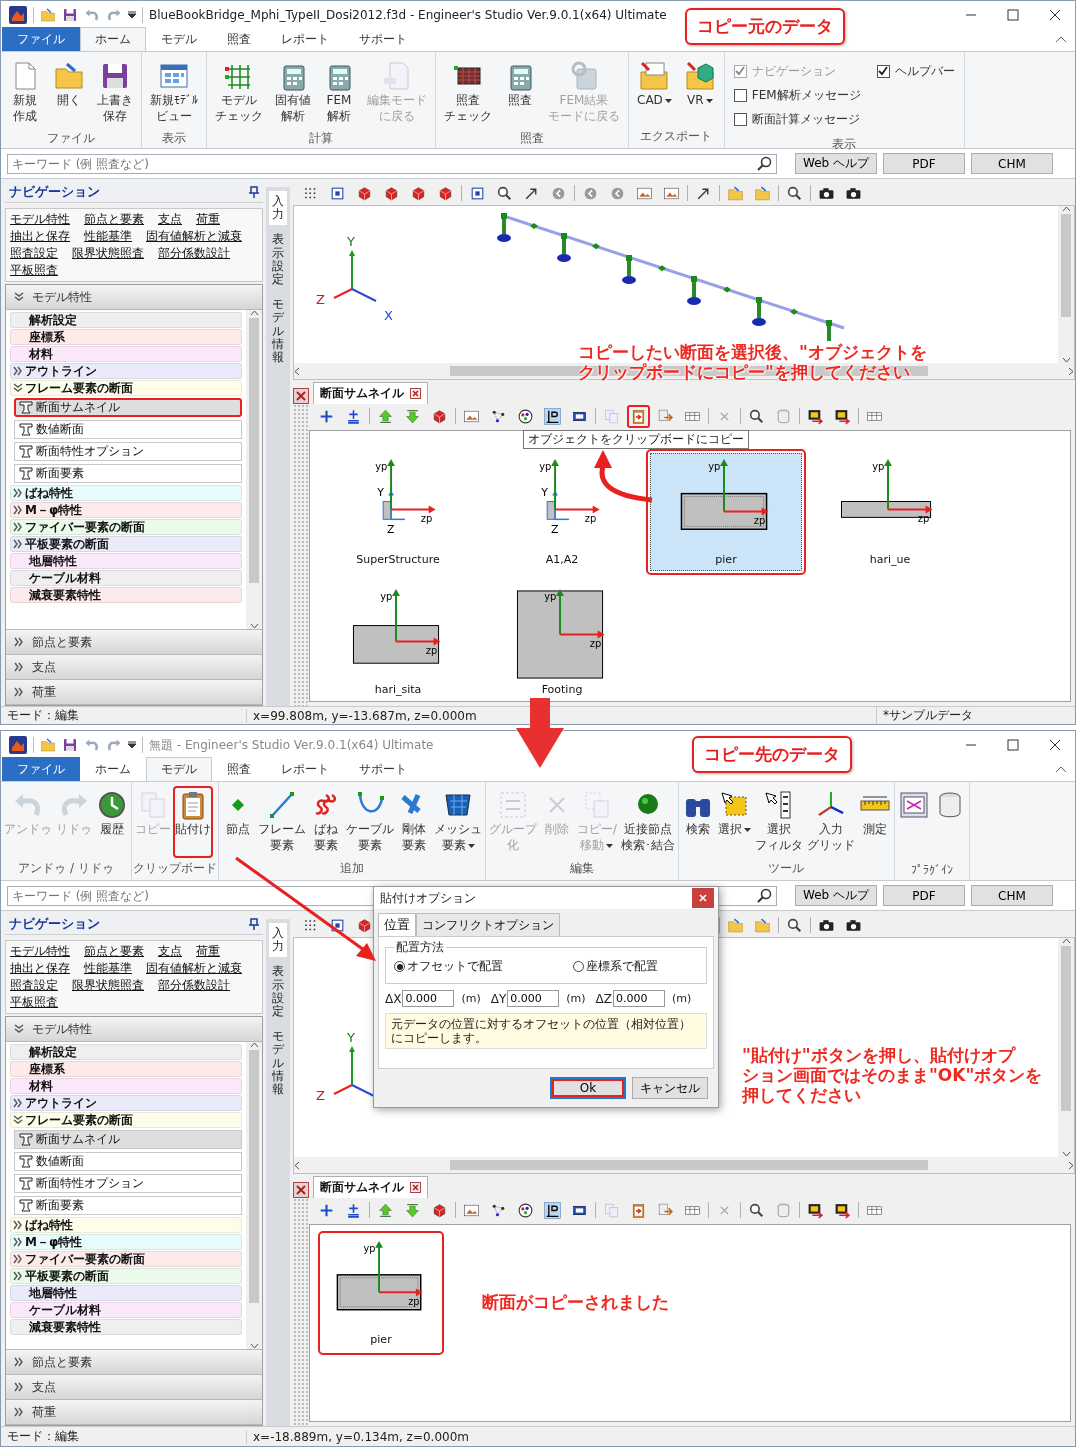 The height and width of the screenshot is (1447, 1076). What do you see at coordinates (381, 1293) in the screenshot?
I see `section-thumbnail: yp zp pier` at bounding box center [381, 1293].